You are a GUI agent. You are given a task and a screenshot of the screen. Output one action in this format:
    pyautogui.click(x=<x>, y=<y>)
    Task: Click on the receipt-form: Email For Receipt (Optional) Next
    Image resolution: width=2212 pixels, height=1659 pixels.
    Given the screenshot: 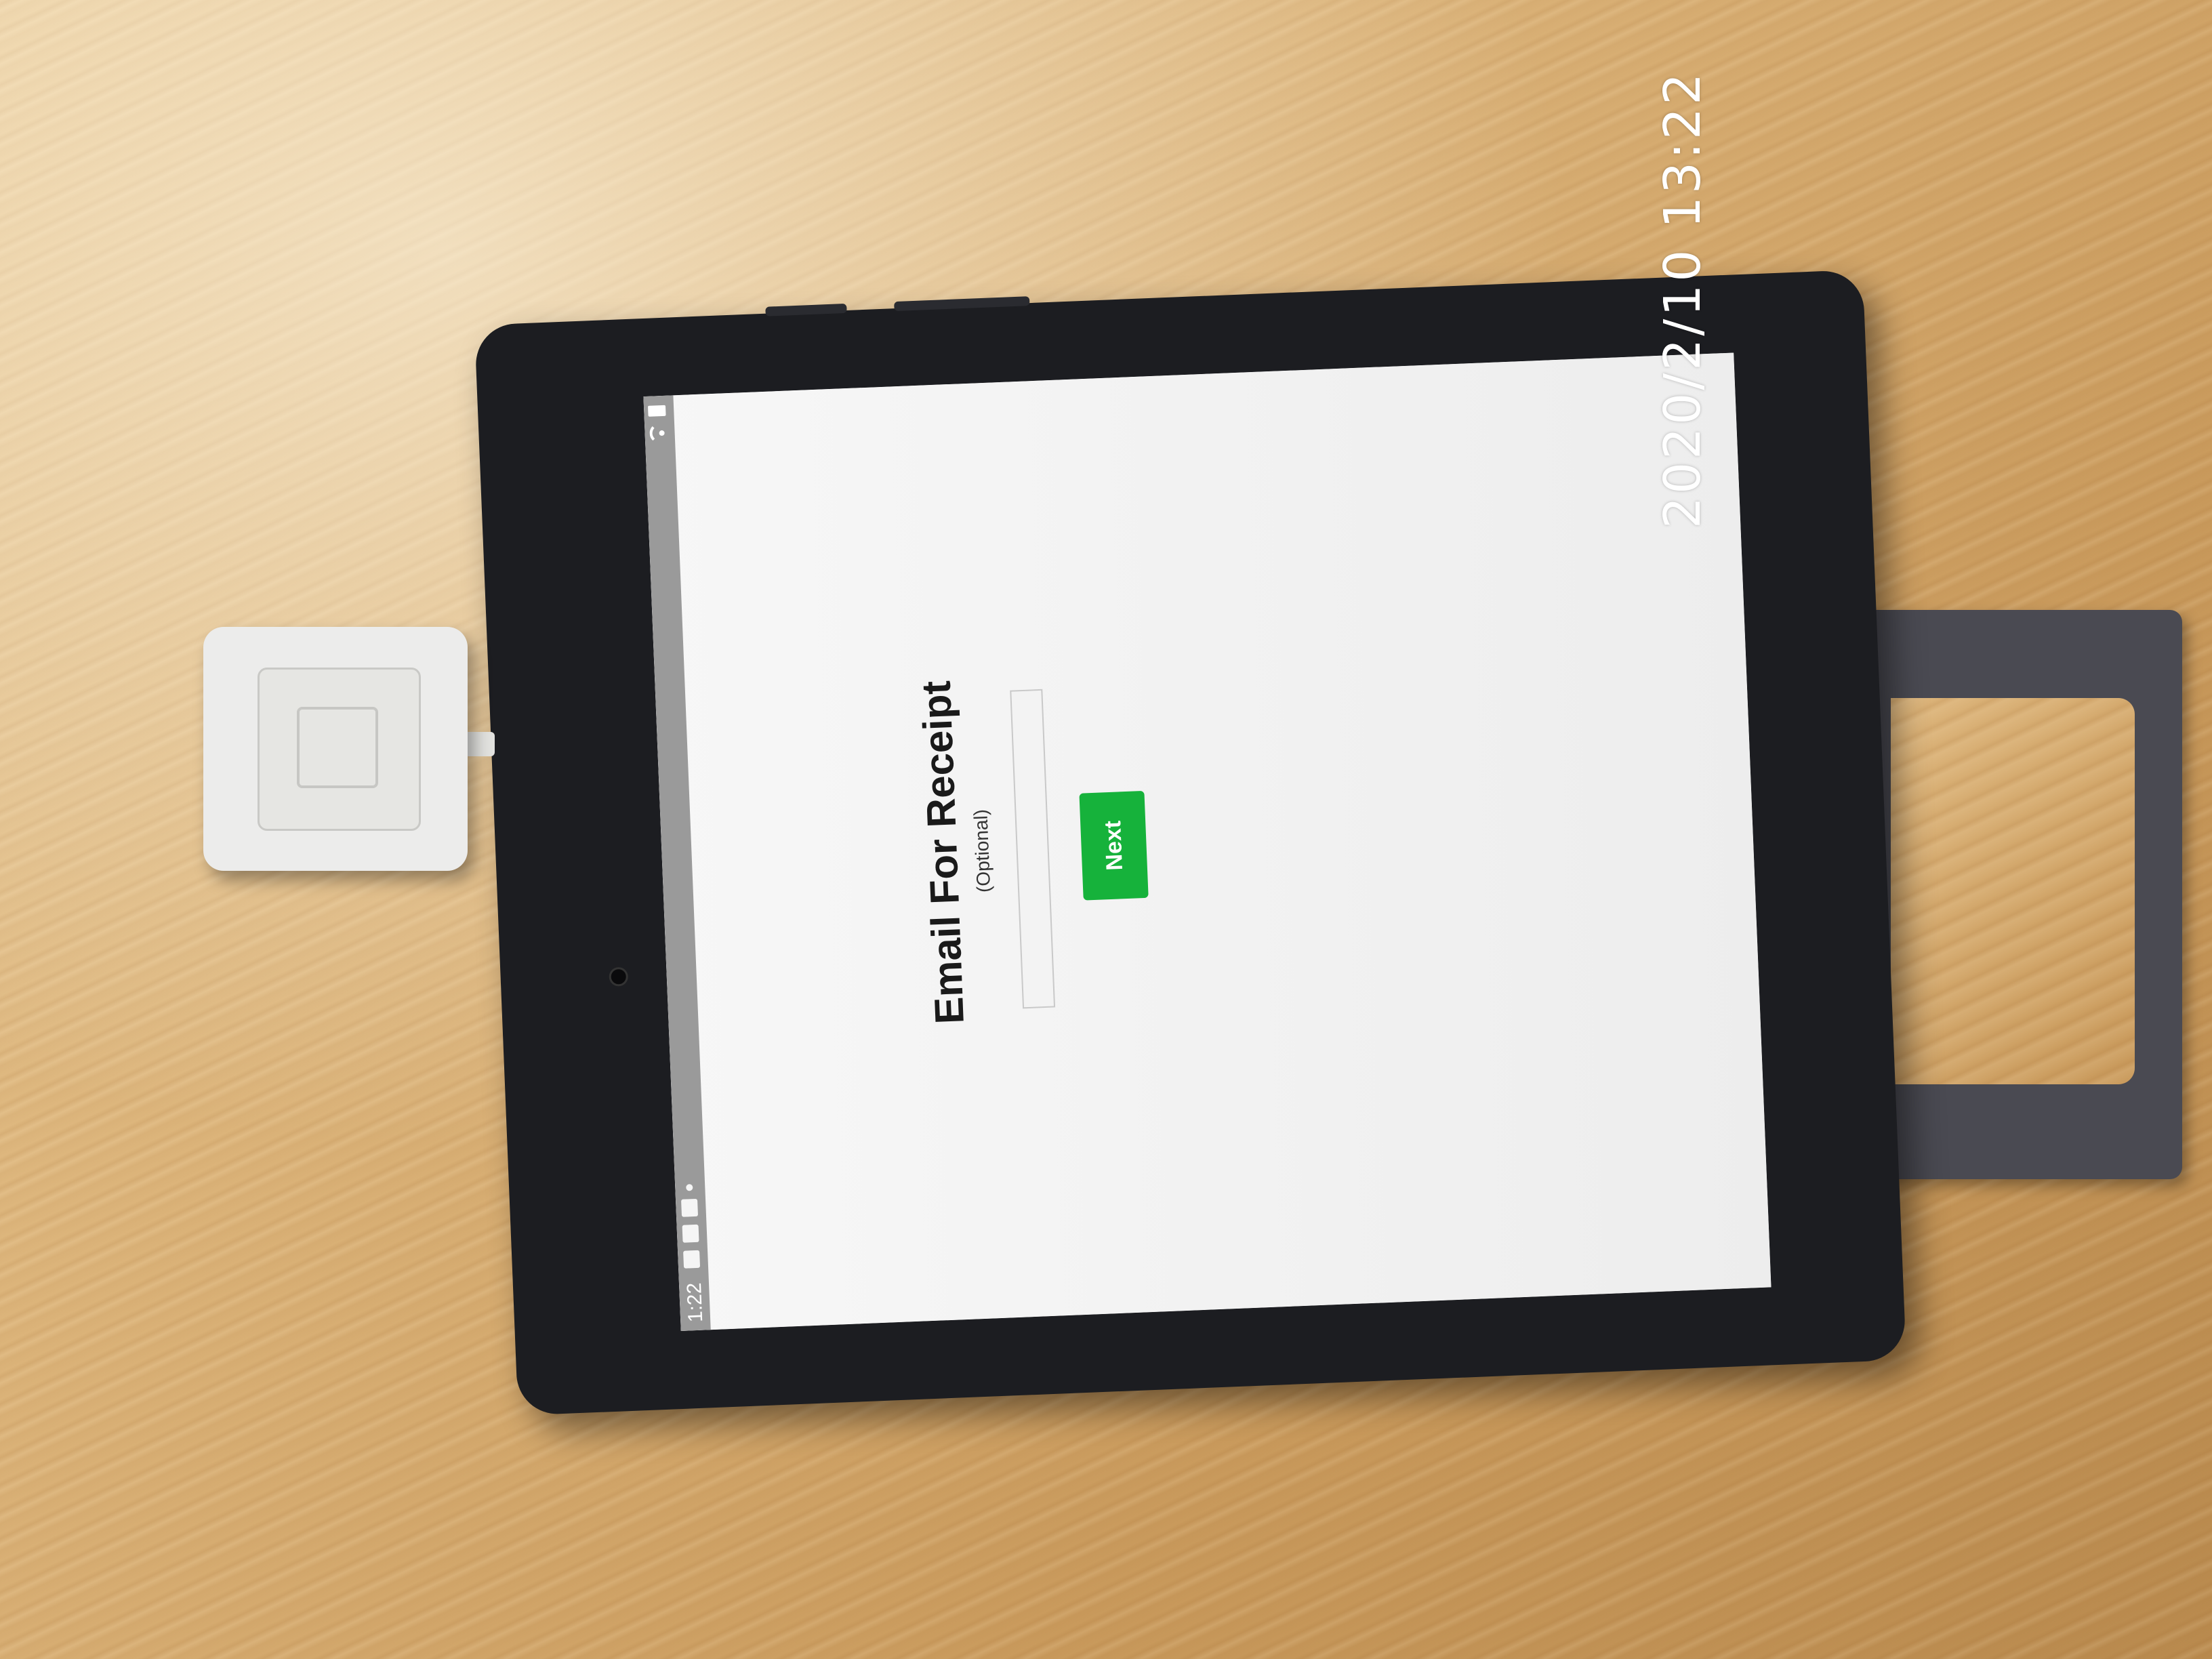 What is the action you would take?
    pyautogui.click(x=1033, y=848)
    